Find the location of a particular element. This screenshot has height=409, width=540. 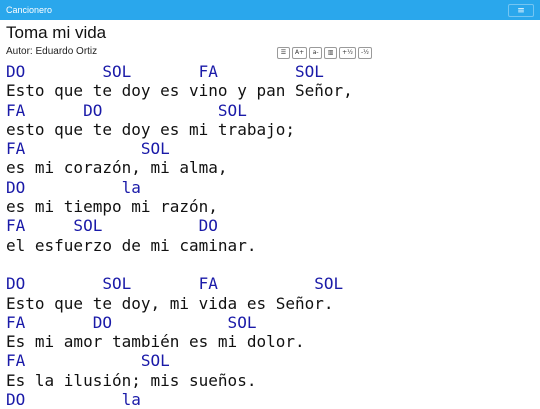

song-author: Autor: Eduardo Ortiz is located at coordinates (52, 51).